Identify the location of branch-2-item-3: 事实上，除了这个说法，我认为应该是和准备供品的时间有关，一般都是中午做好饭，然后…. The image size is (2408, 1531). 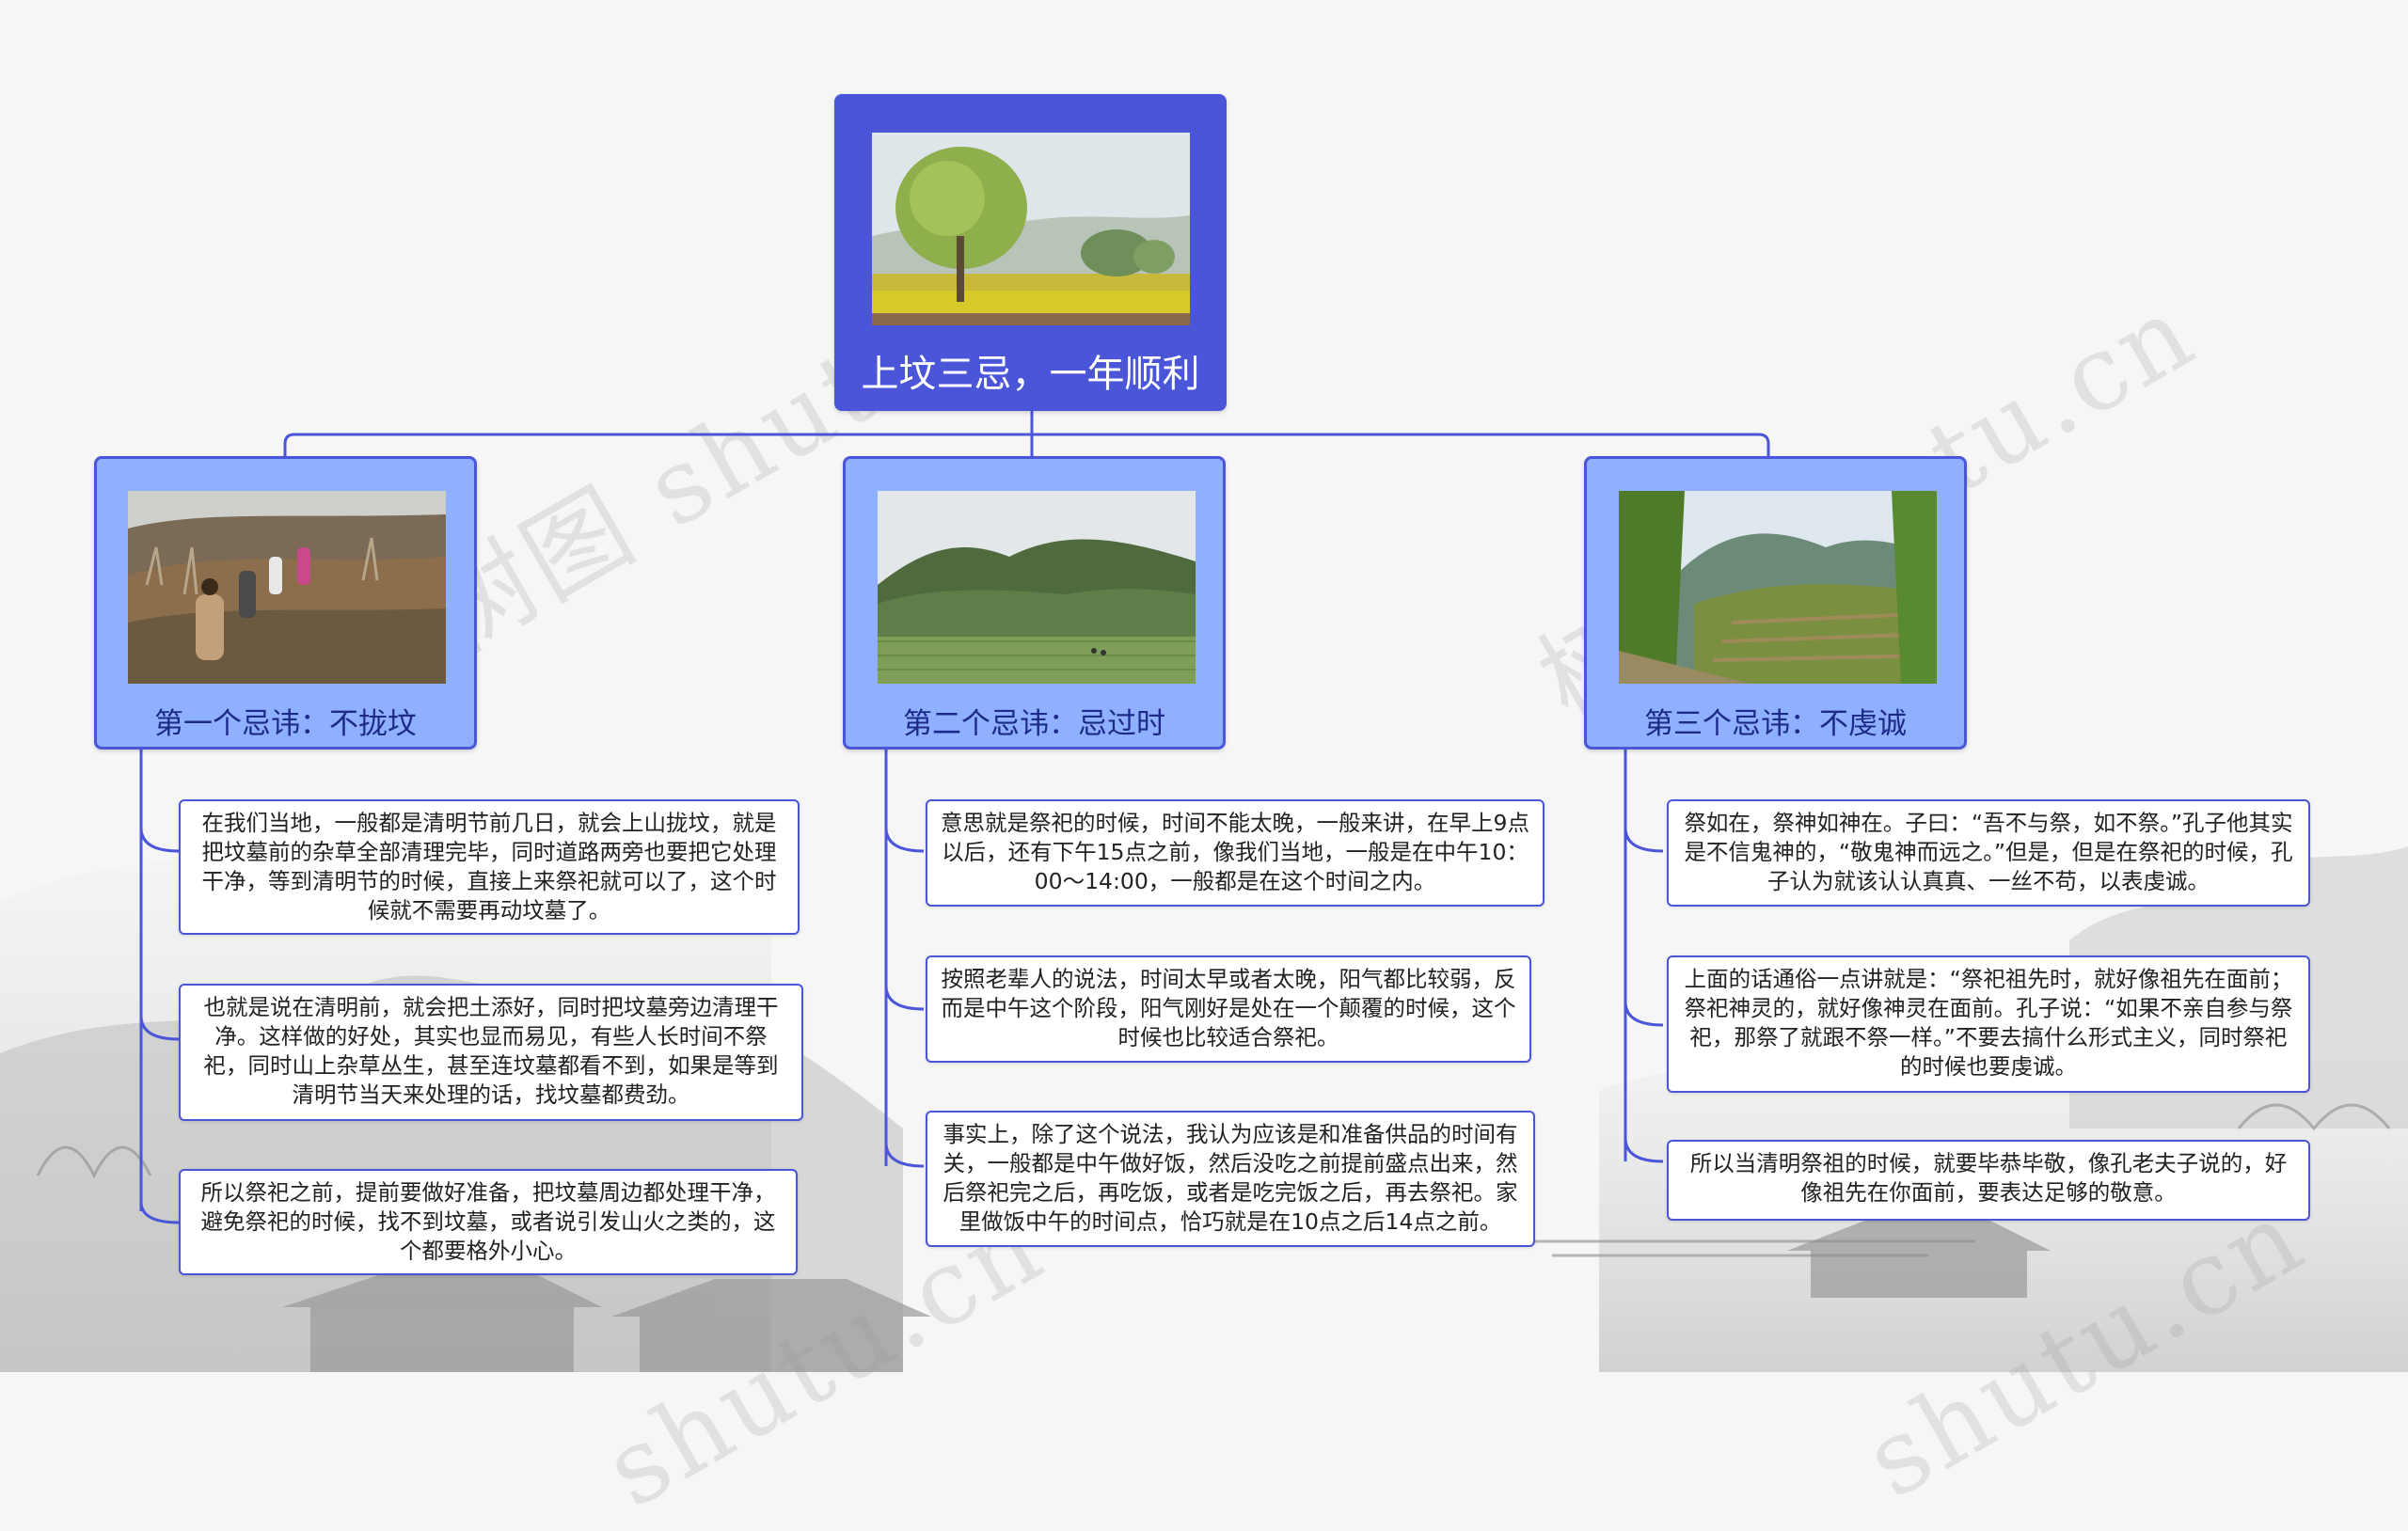
(1231, 1179).